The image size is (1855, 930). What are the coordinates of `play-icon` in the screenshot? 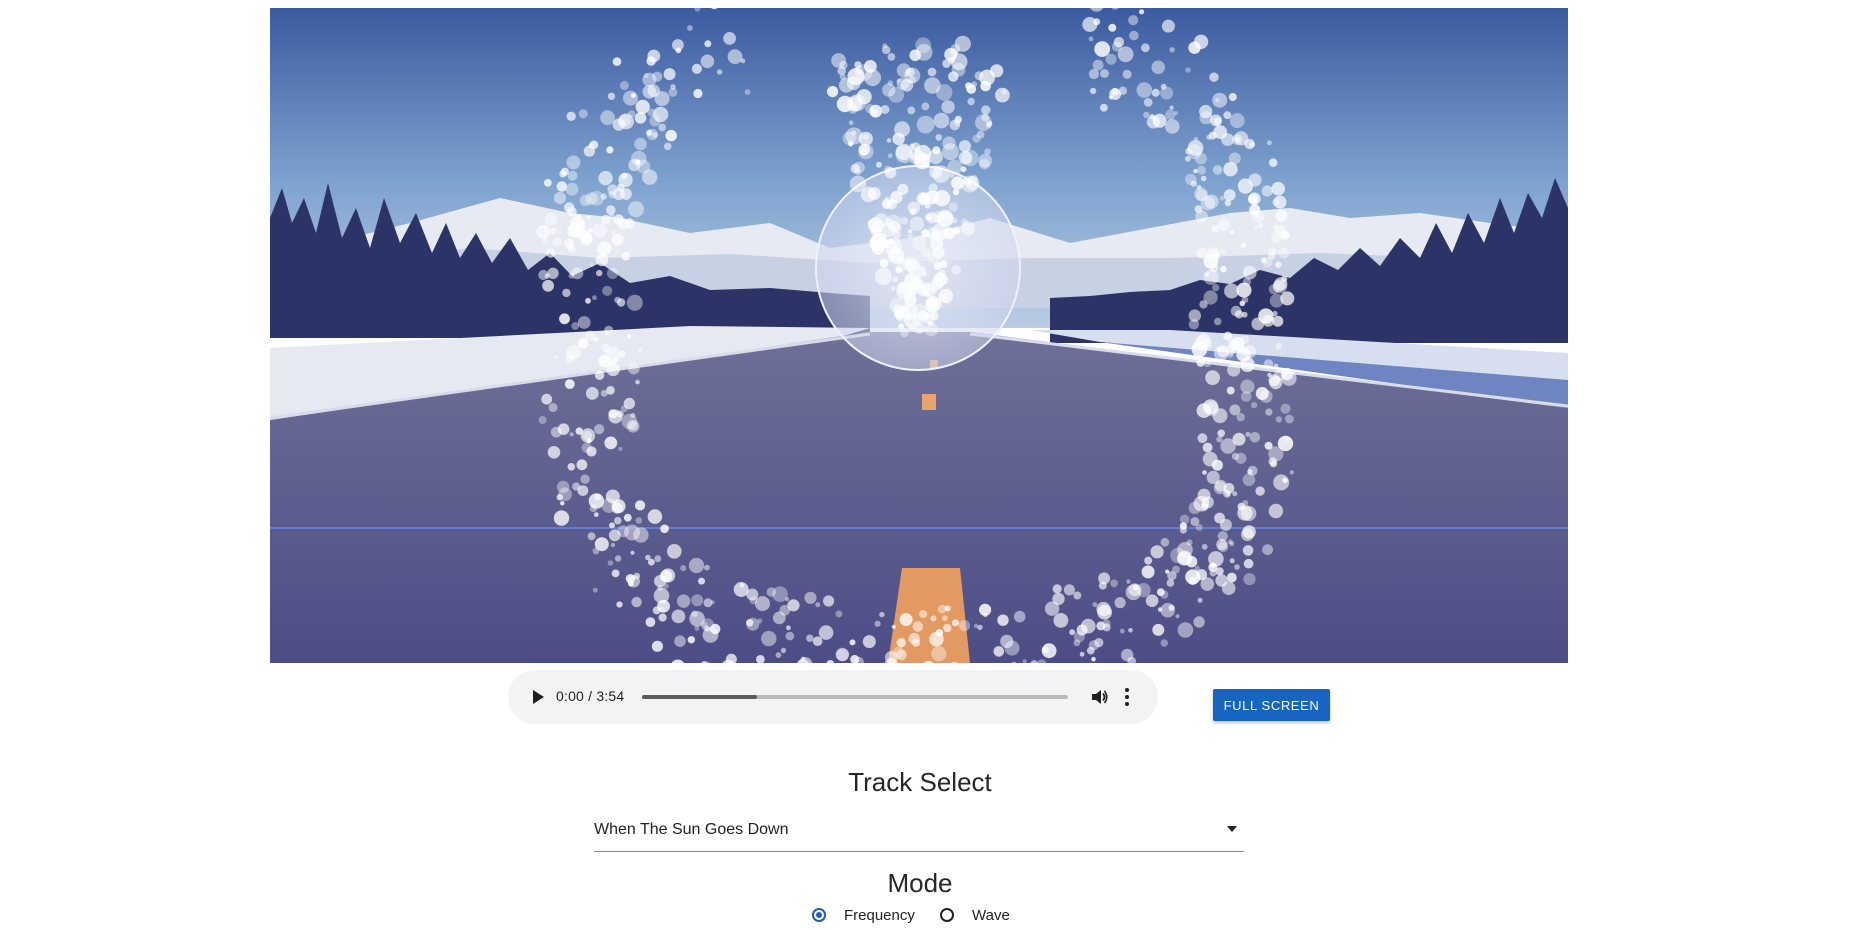 It's located at (538, 697).